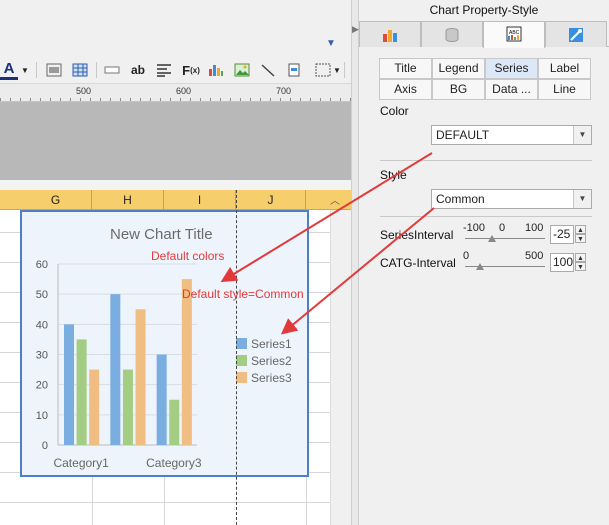 Image resolution: width=609 pixels, height=525 pixels. Describe the element at coordinates (405, 68) in the screenshot. I see `tab-title: Title` at that location.